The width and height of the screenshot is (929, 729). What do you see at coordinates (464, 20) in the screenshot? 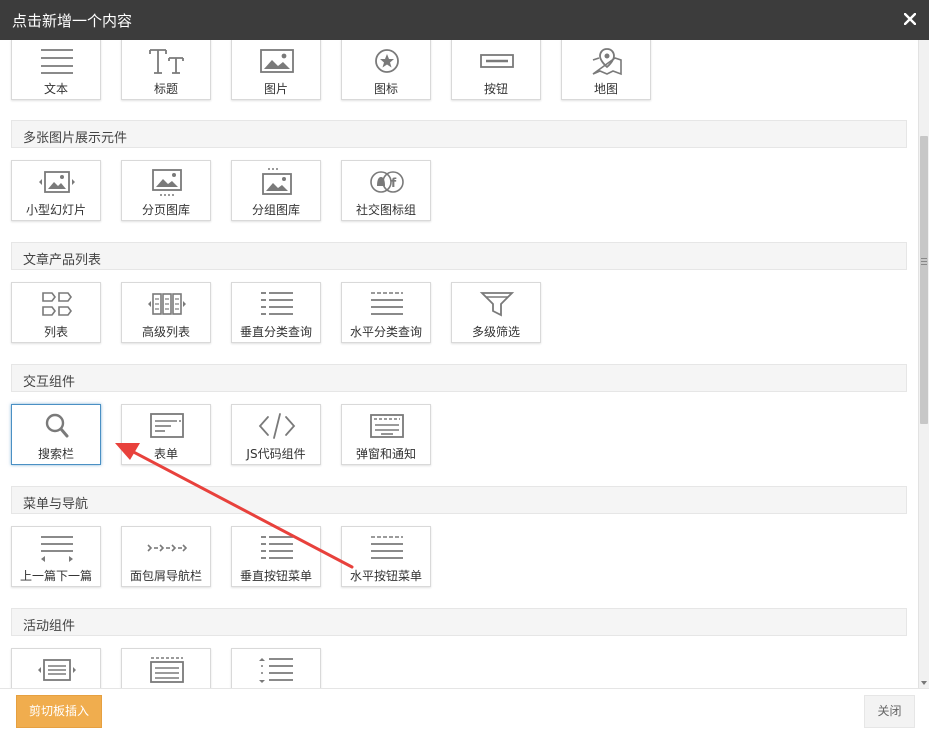
I see `dialog-titlebar: 点击新增一个内容` at bounding box center [464, 20].